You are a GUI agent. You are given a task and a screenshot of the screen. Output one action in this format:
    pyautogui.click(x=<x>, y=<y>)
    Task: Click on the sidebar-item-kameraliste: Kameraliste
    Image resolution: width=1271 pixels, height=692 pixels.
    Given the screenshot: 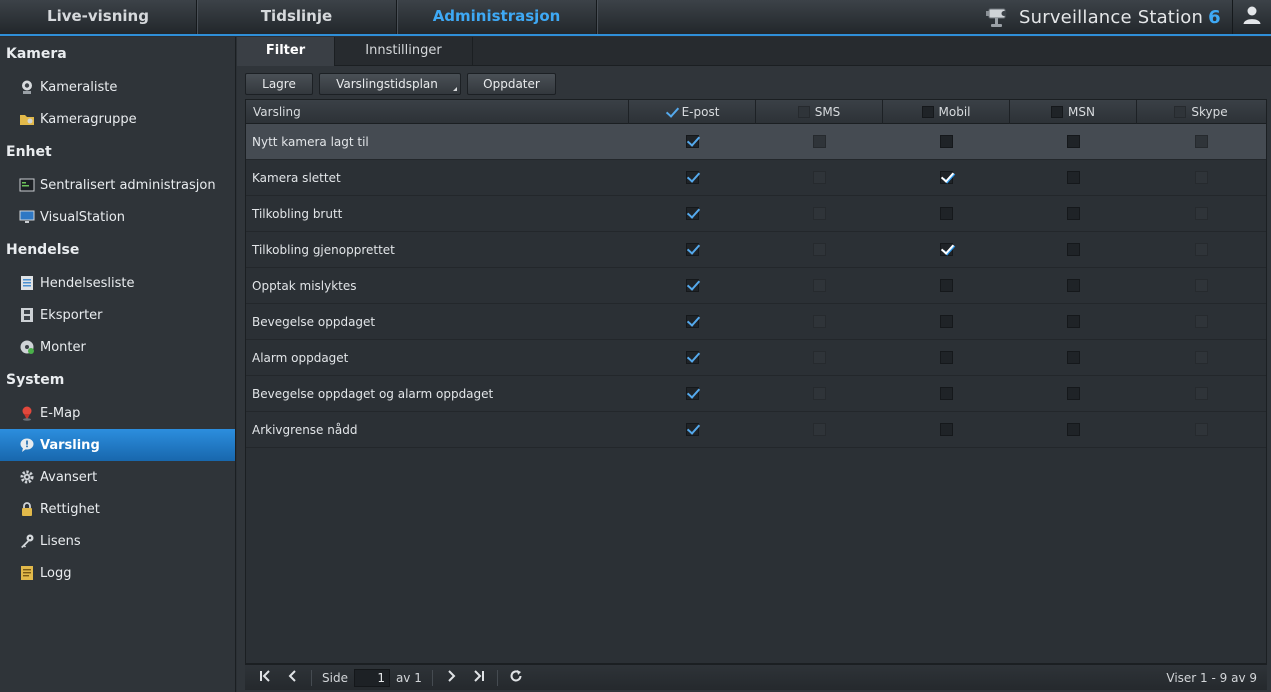 What is the action you would take?
    pyautogui.click(x=117, y=87)
    